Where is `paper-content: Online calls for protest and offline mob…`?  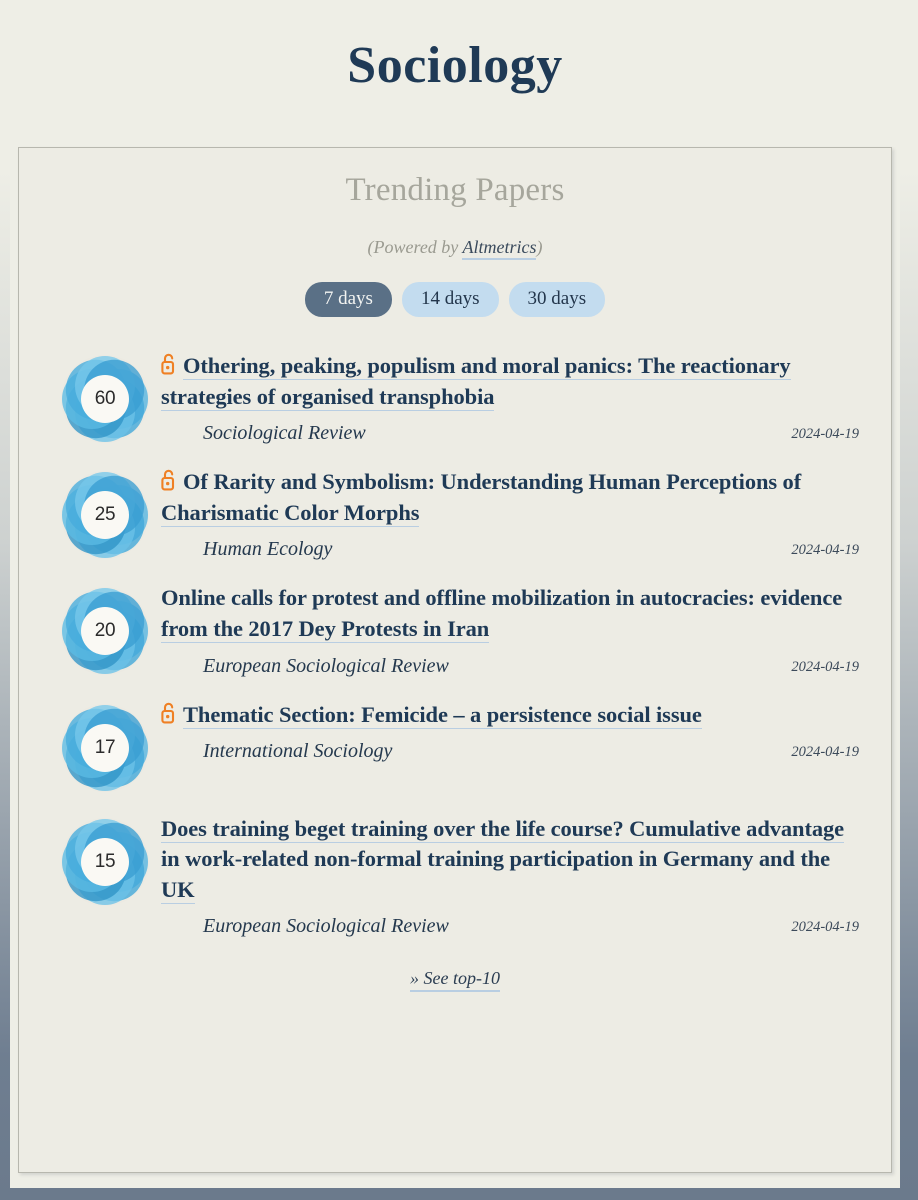
paper-content: Online calls for protest and offline mob… is located at coordinates (515, 630).